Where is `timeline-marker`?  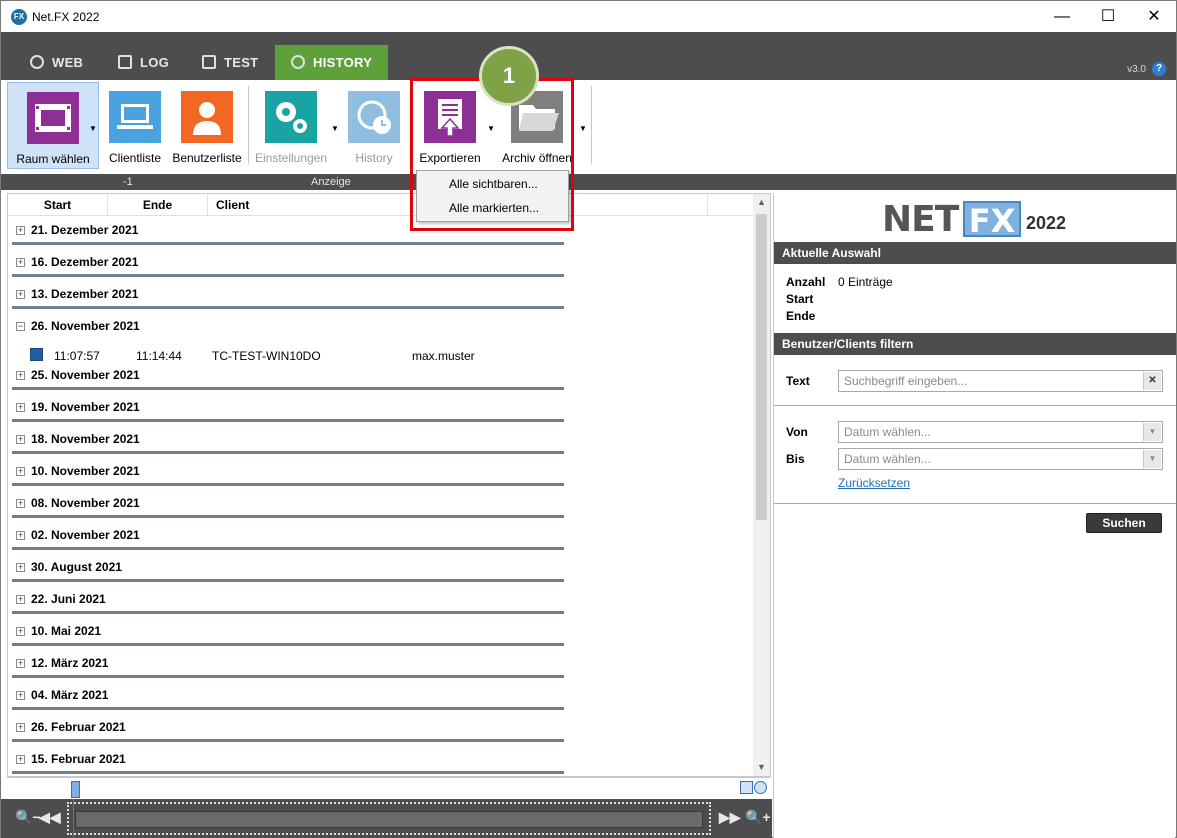
timeline-marker is located at coordinates (75, 789).